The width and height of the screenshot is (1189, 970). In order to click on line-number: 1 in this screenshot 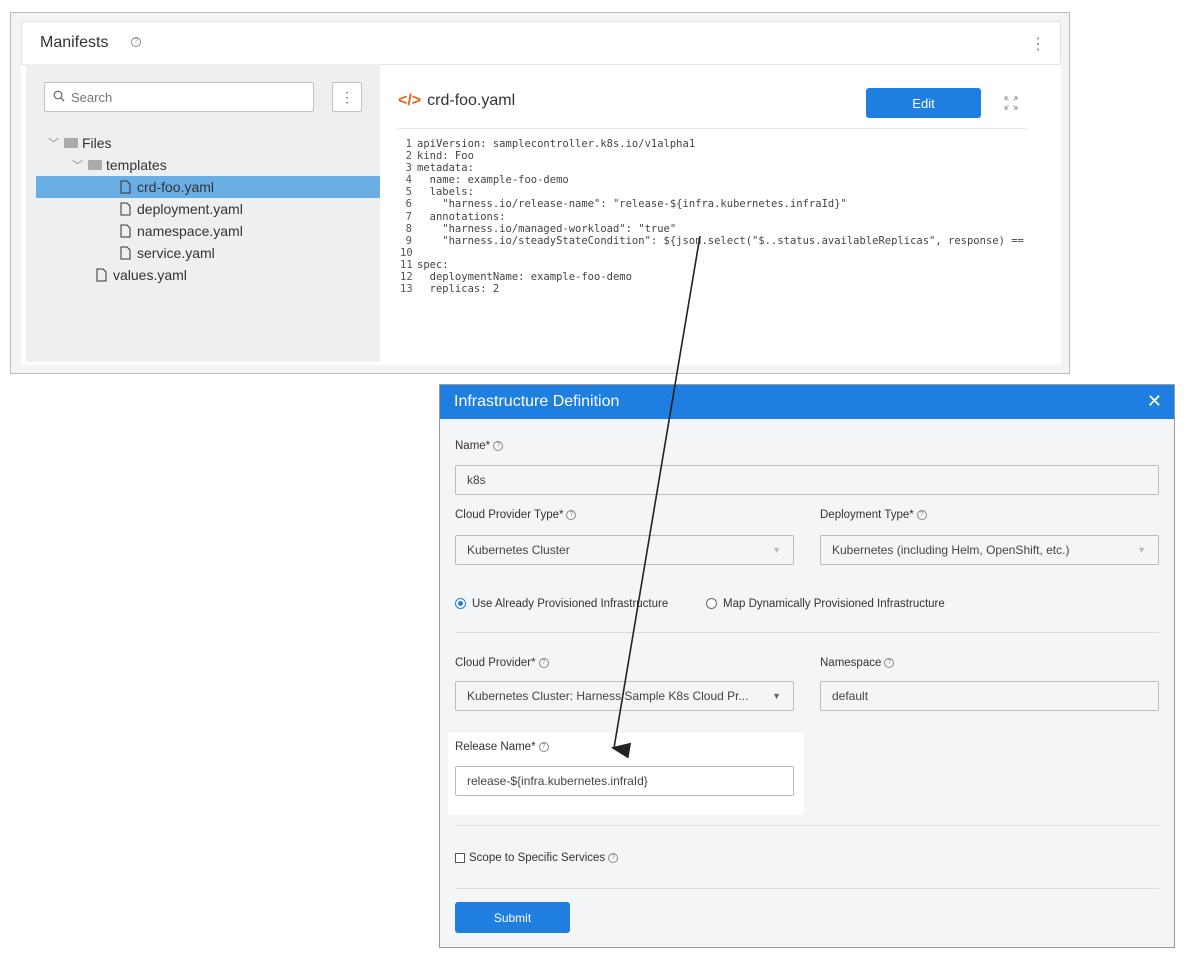, I will do `click(408, 144)`.